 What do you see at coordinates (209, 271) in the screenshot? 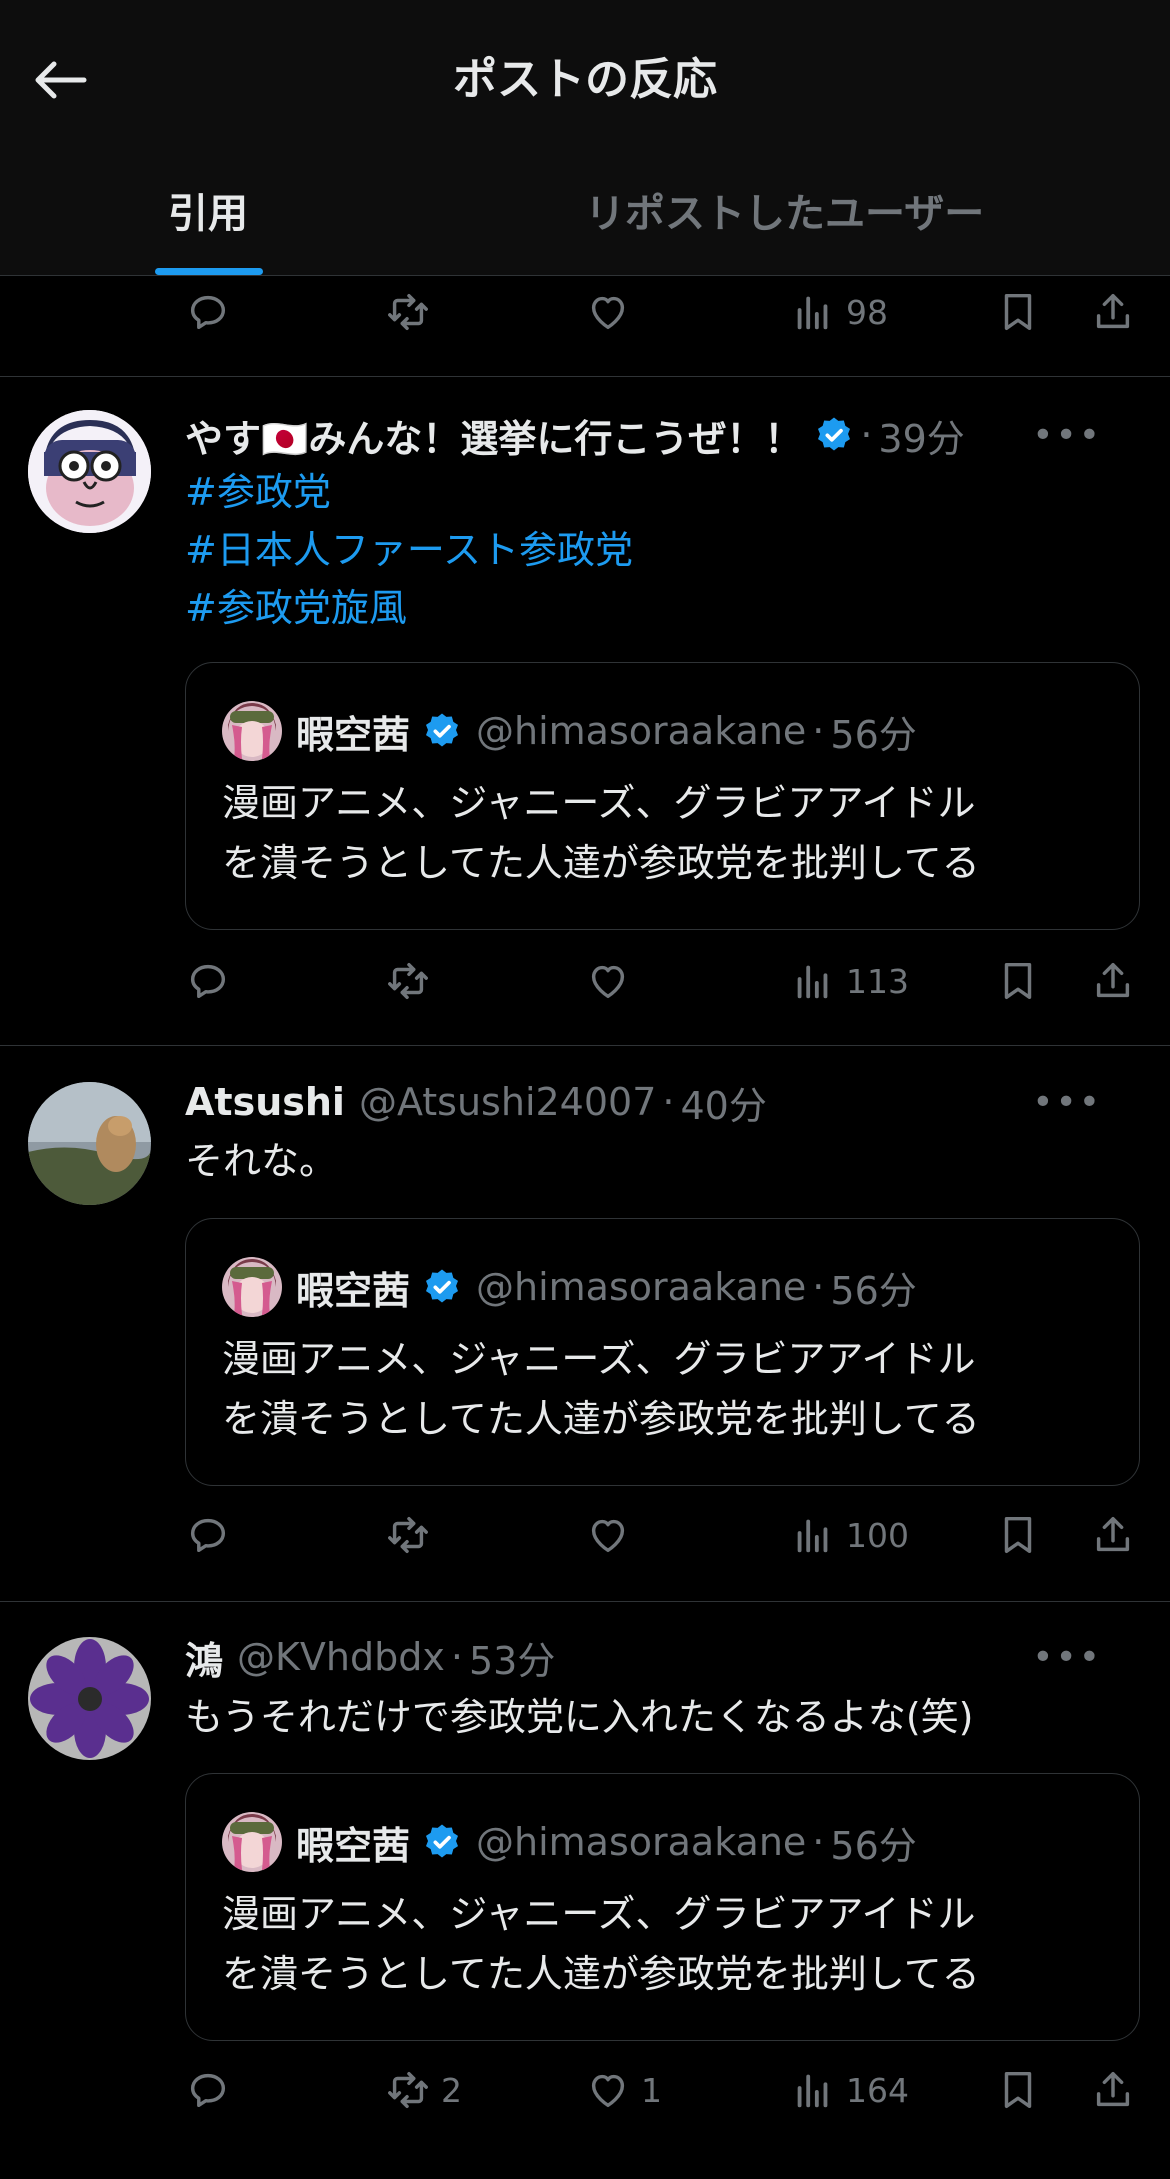
I see `active-tab-indicator` at bounding box center [209, 271].